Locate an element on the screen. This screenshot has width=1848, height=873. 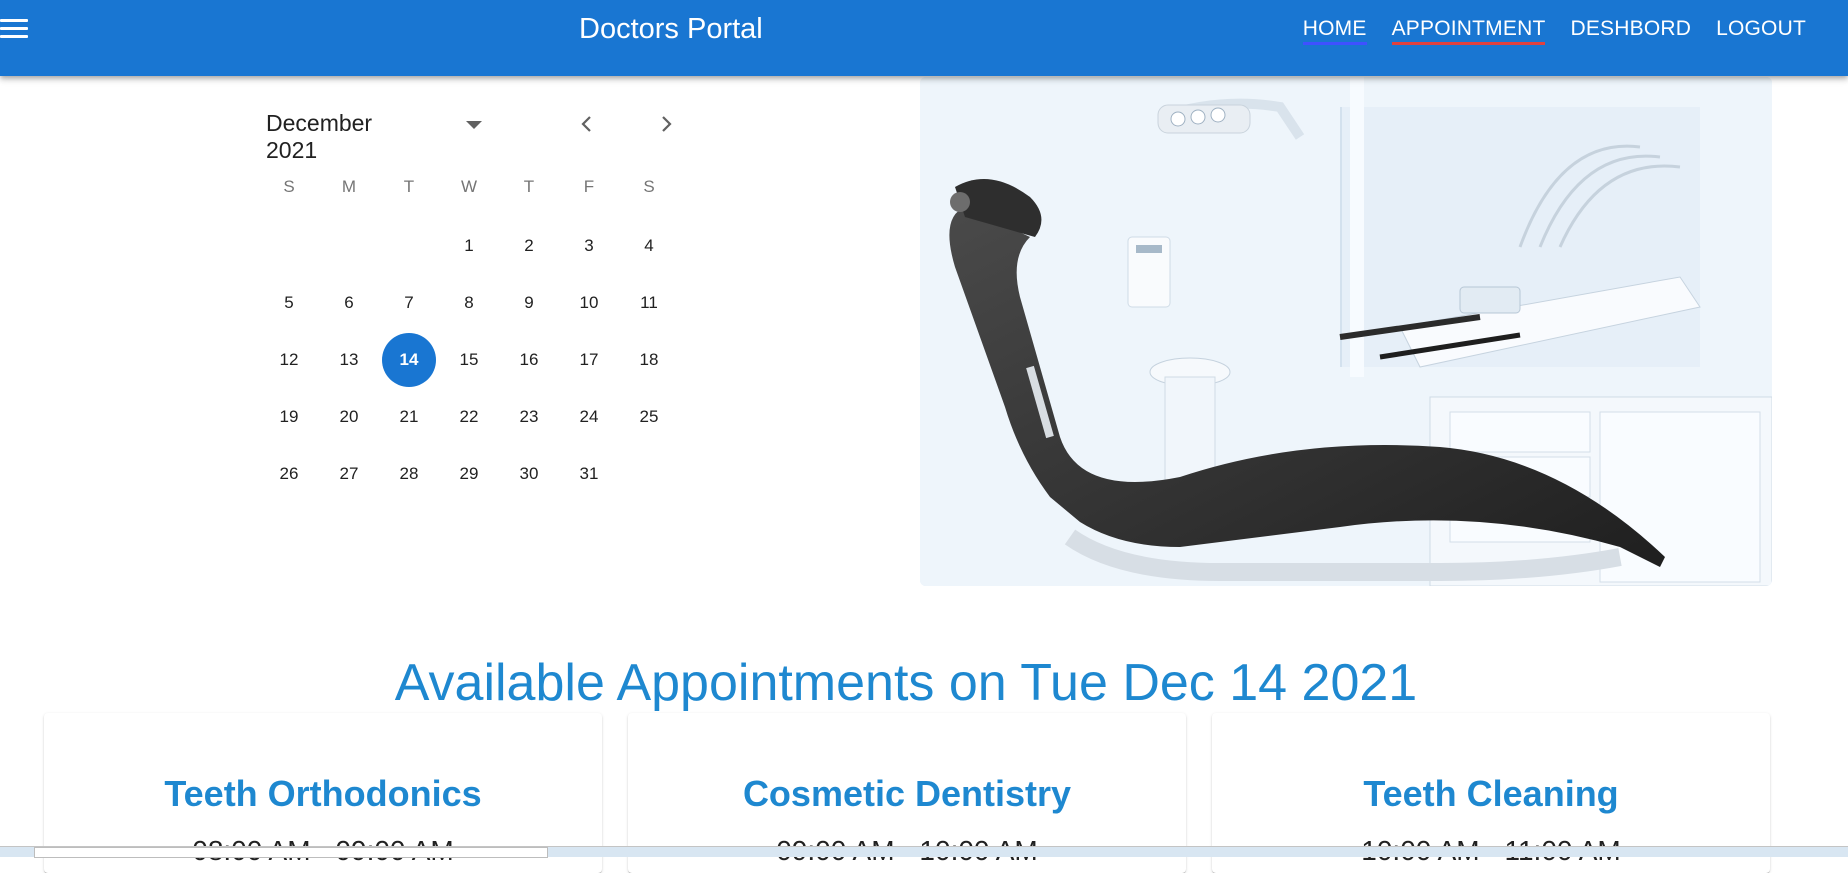
calendar-day: 17 is located at coordinates (589, 360).